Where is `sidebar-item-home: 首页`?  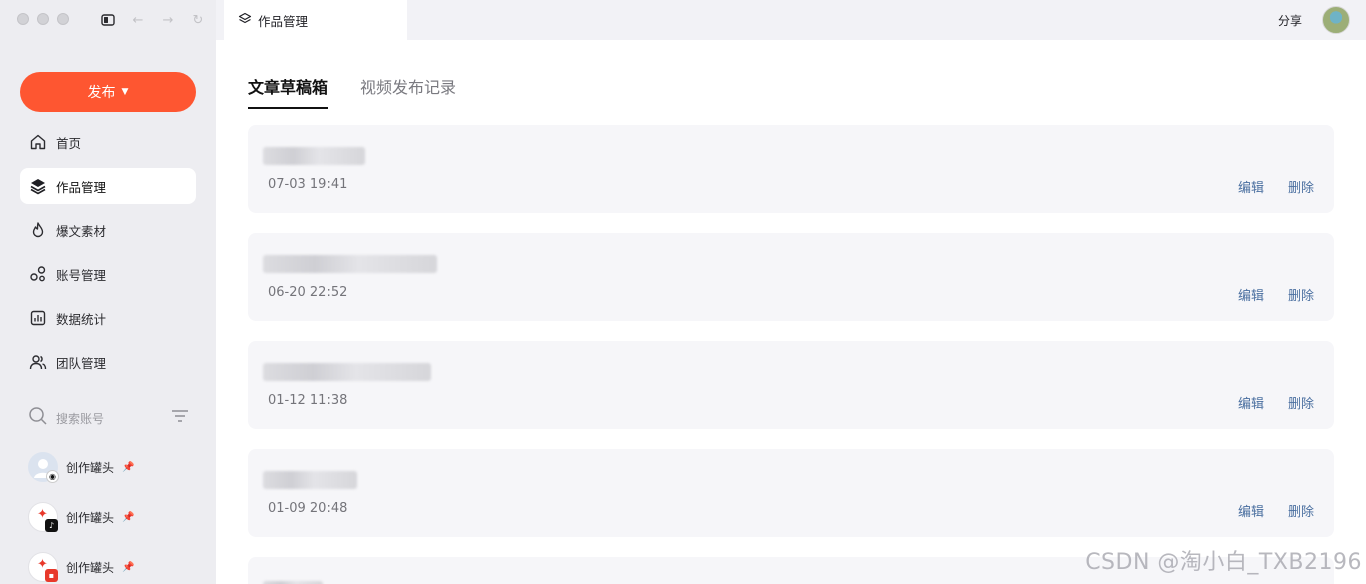 sidebar-item-home: 首页 is located at coordinates (108, 142).